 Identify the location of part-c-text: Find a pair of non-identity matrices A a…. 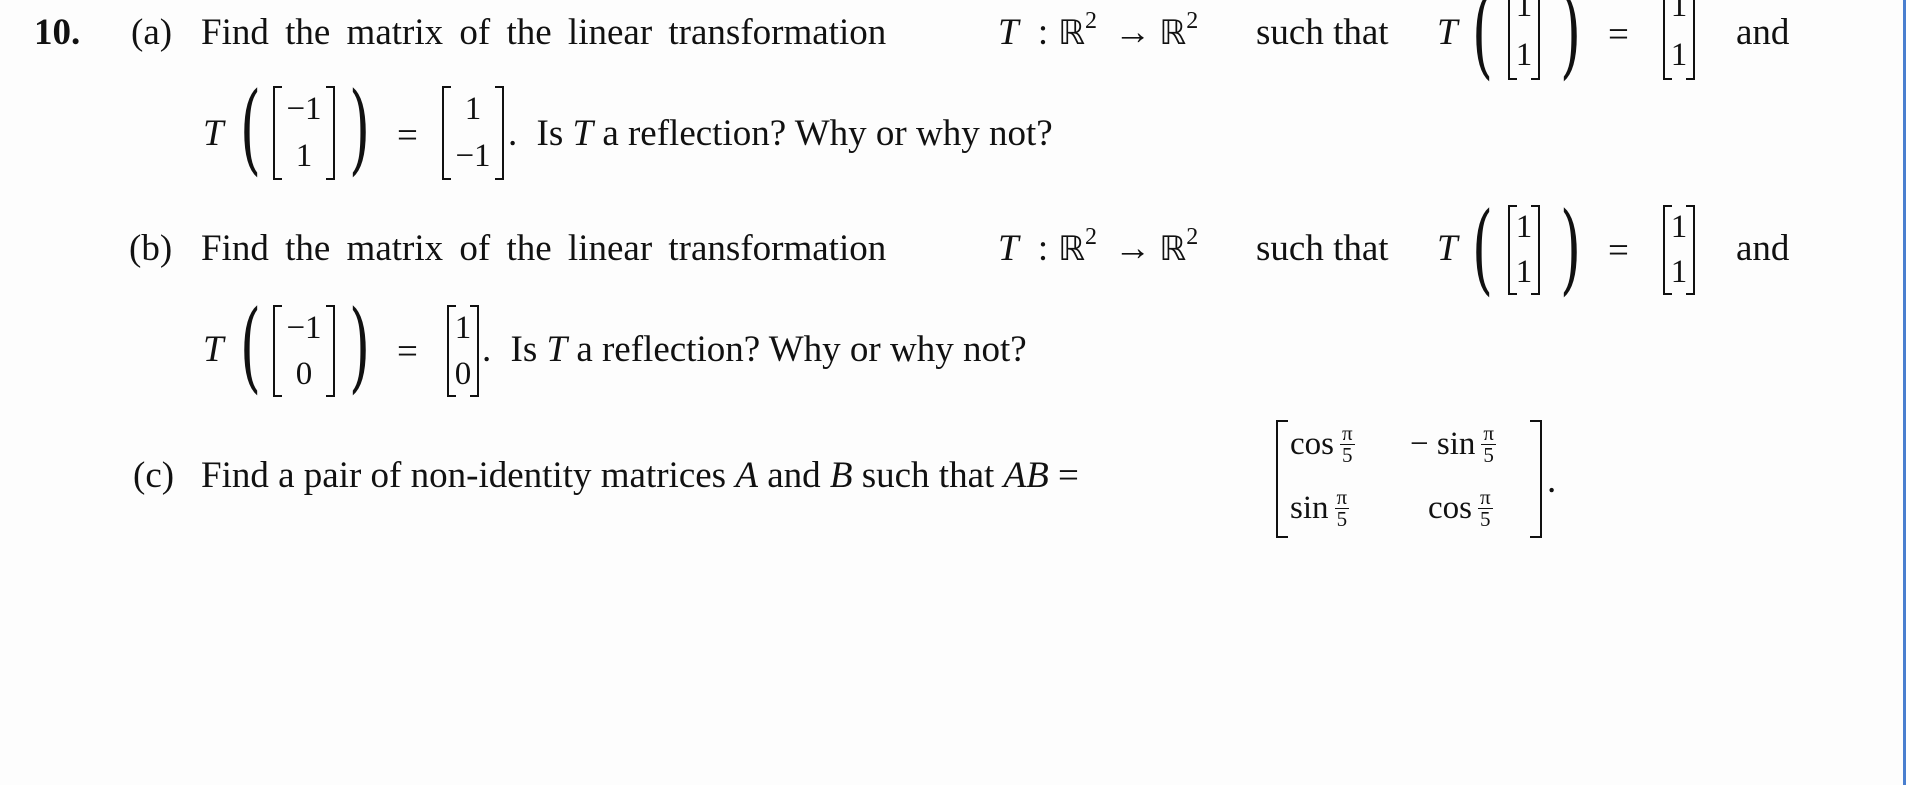
(640, 475).